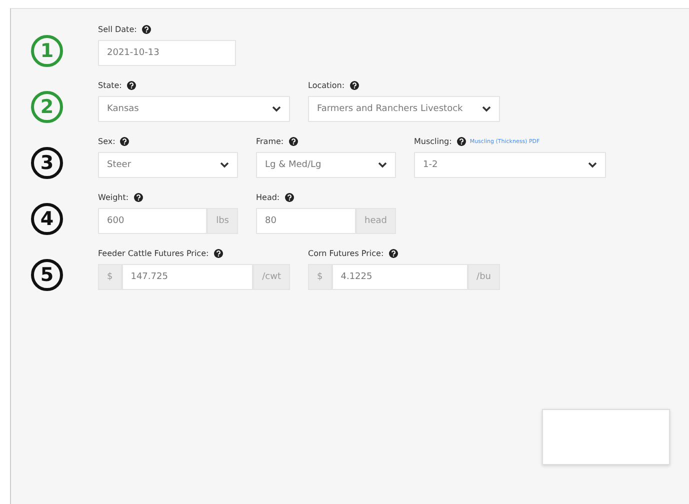 The height and width of the screenshot is (504, 689). What do you see at coordinates (306, 221) in the screenshot?
I see `input-field: 80` at bounding box center [306, 221].